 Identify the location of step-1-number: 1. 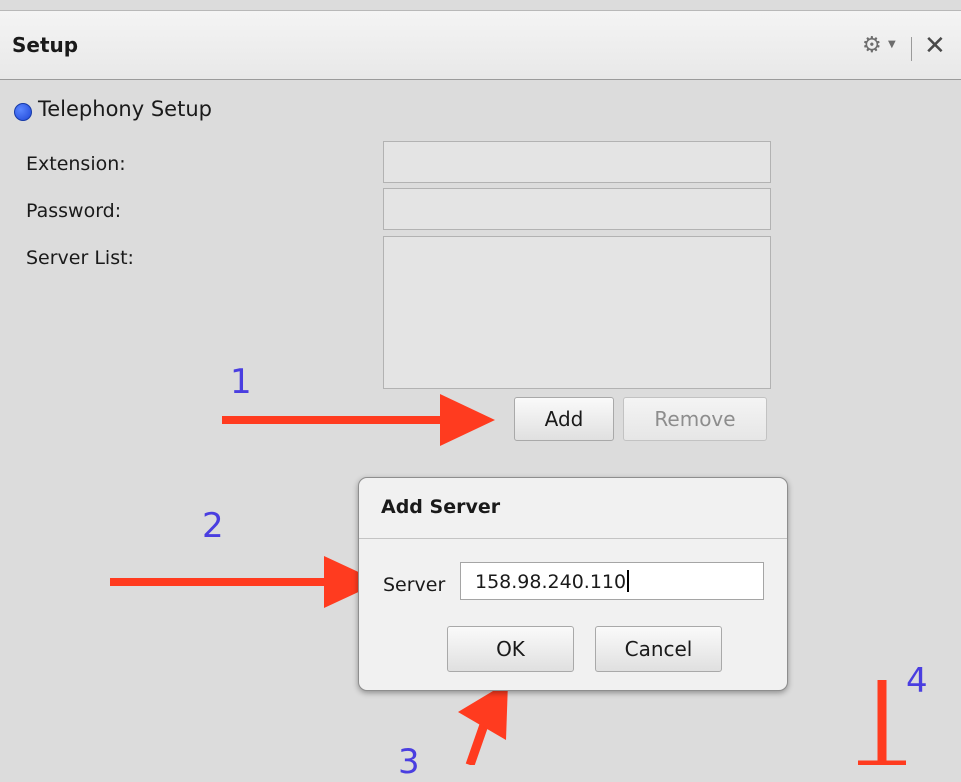
(241, 382).